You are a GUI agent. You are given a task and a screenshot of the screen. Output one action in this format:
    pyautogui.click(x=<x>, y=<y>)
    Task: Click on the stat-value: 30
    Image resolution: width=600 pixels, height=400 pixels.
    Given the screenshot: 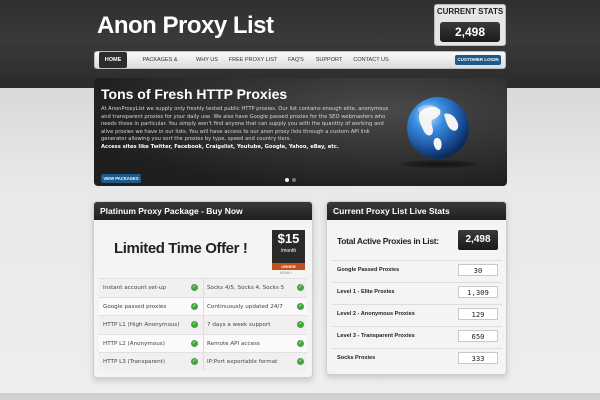 What is the action you would take?
    pyautogui.click(x=478, y=270)
    